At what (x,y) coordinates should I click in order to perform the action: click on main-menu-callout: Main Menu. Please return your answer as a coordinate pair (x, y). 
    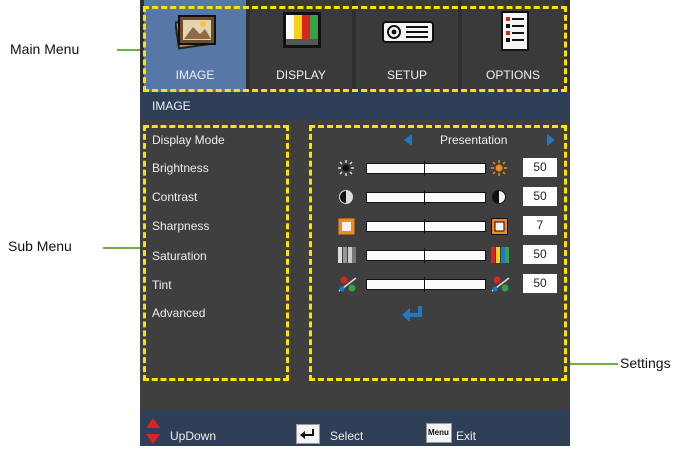
    Looking at the image, I should click on (45, 49).